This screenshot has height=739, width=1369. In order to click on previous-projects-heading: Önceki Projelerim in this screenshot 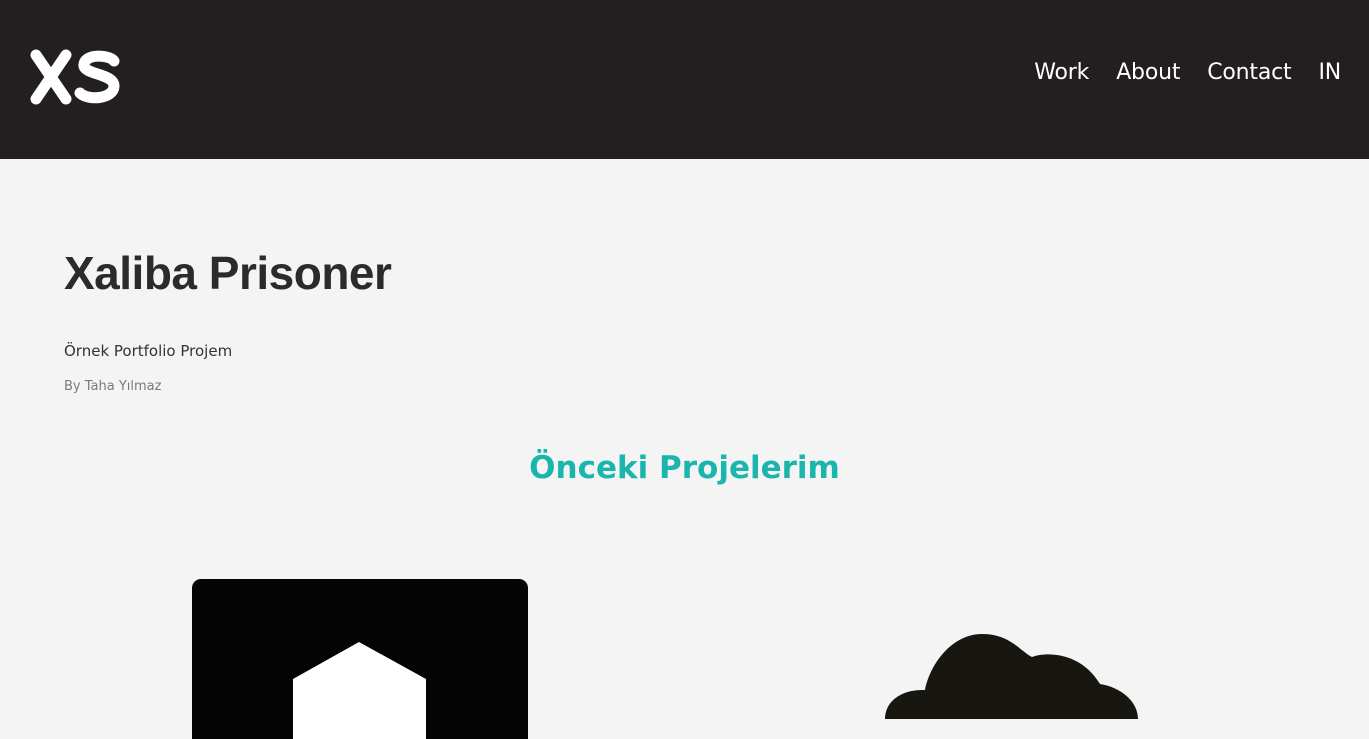, I will do `click(684, 468)`.